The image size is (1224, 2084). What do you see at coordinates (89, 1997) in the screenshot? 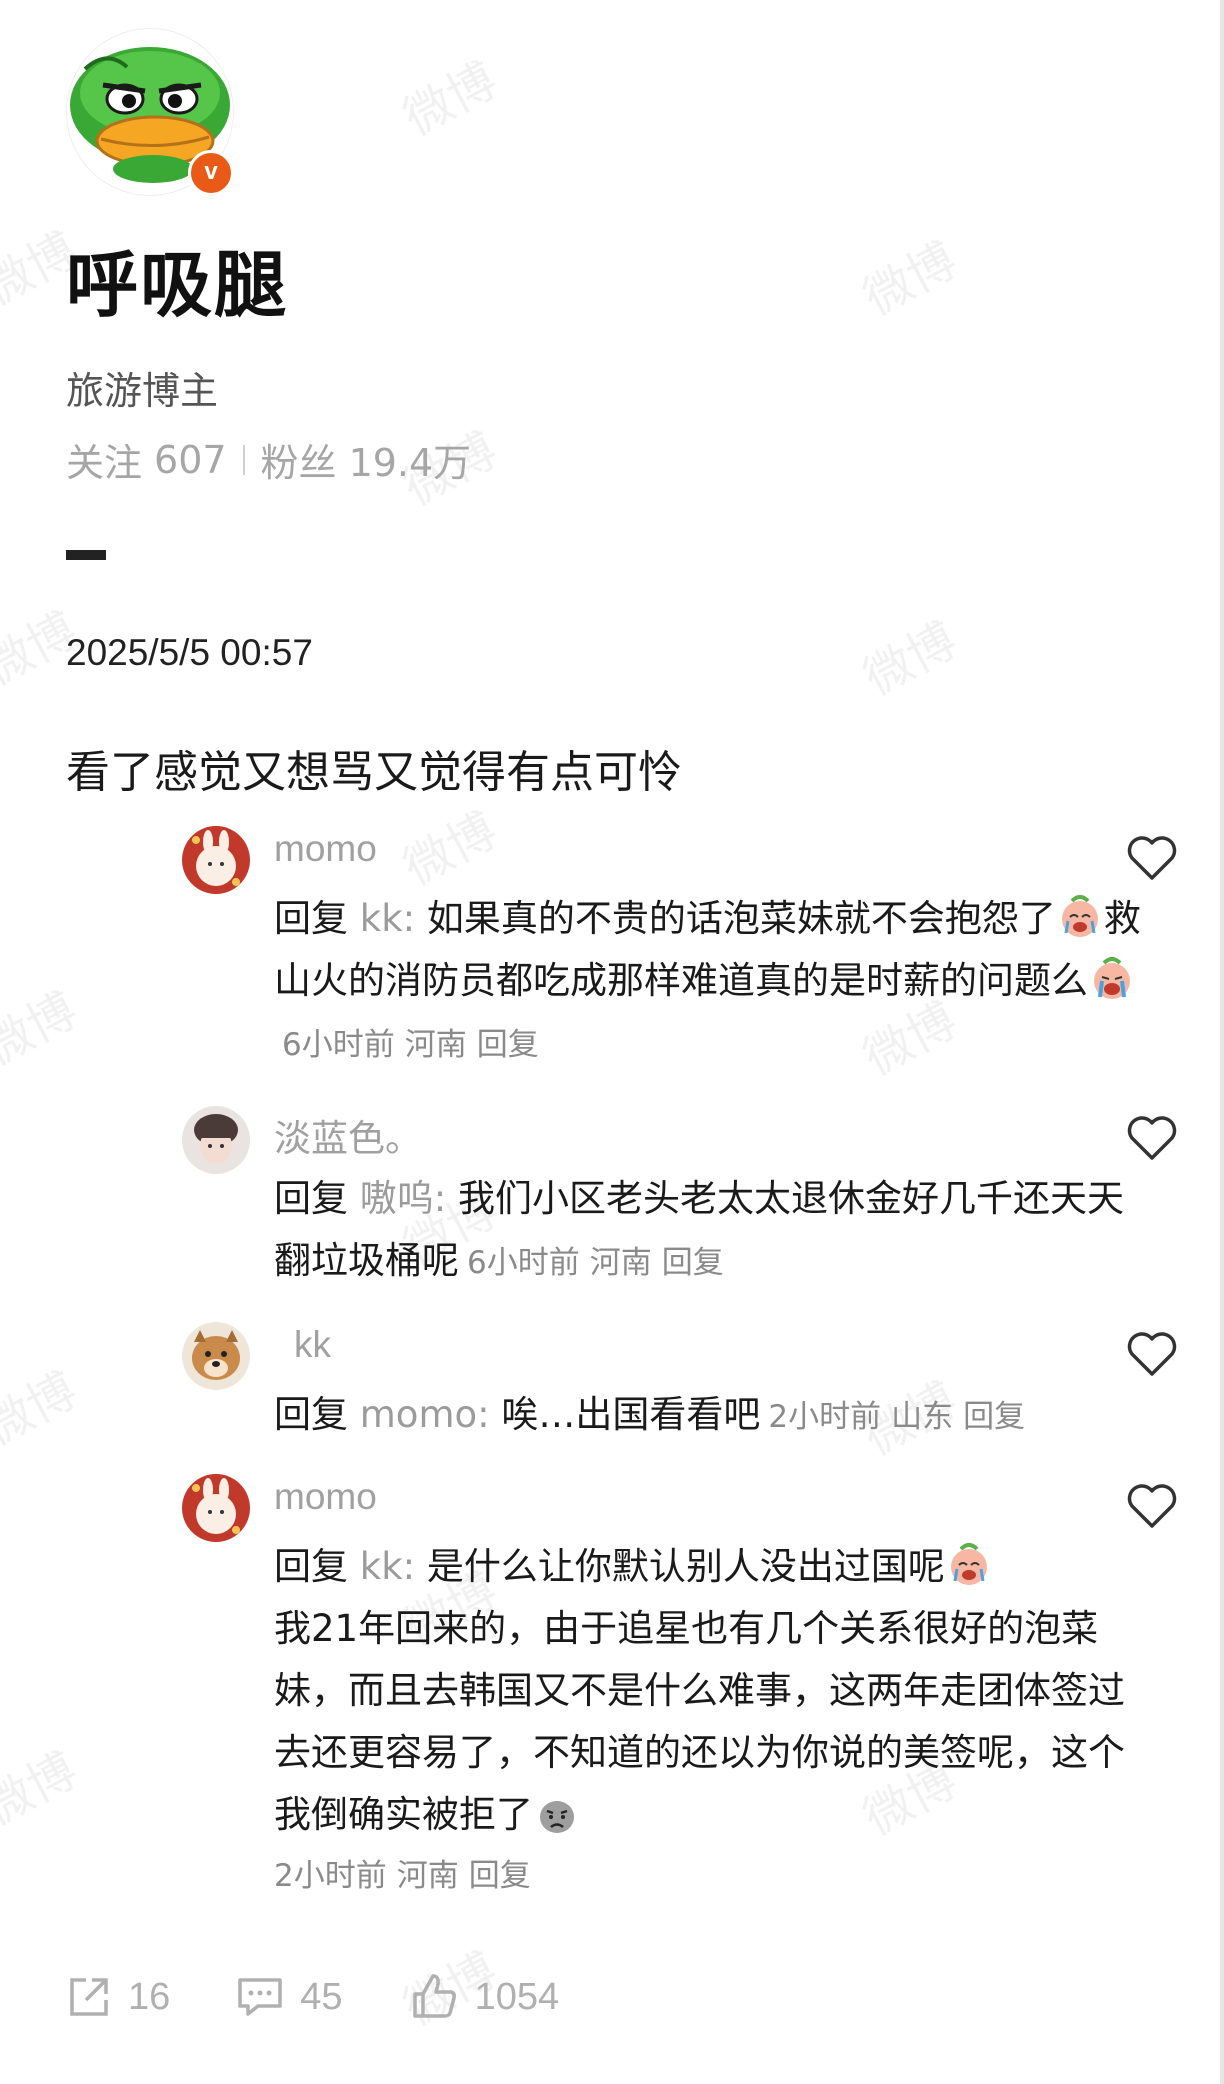
I see `share-icon` at bounding box center [89, 1997].